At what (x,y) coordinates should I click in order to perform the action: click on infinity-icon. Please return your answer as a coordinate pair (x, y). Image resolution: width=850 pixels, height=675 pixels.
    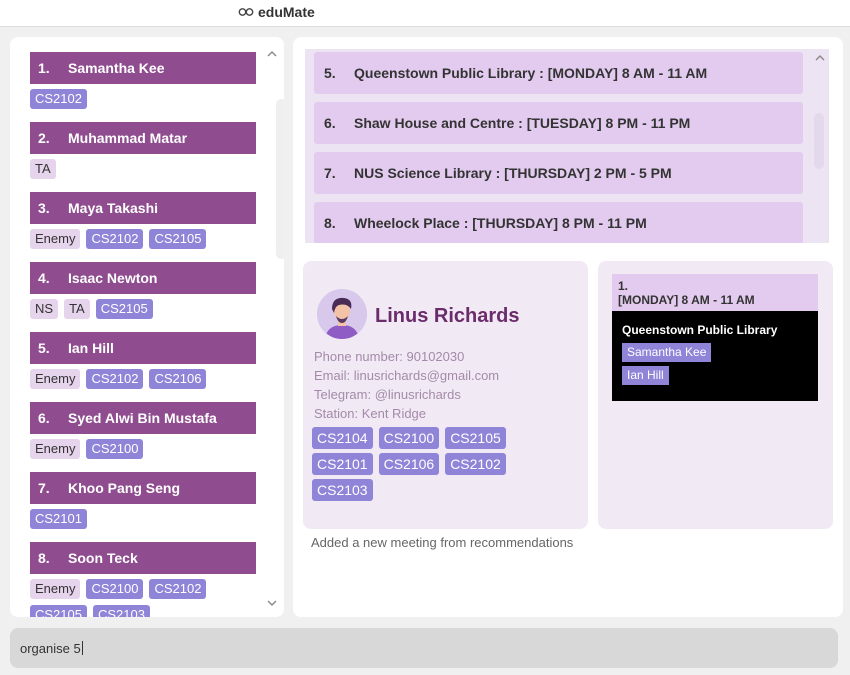
    Looking at the image, I should click on (246, 12).